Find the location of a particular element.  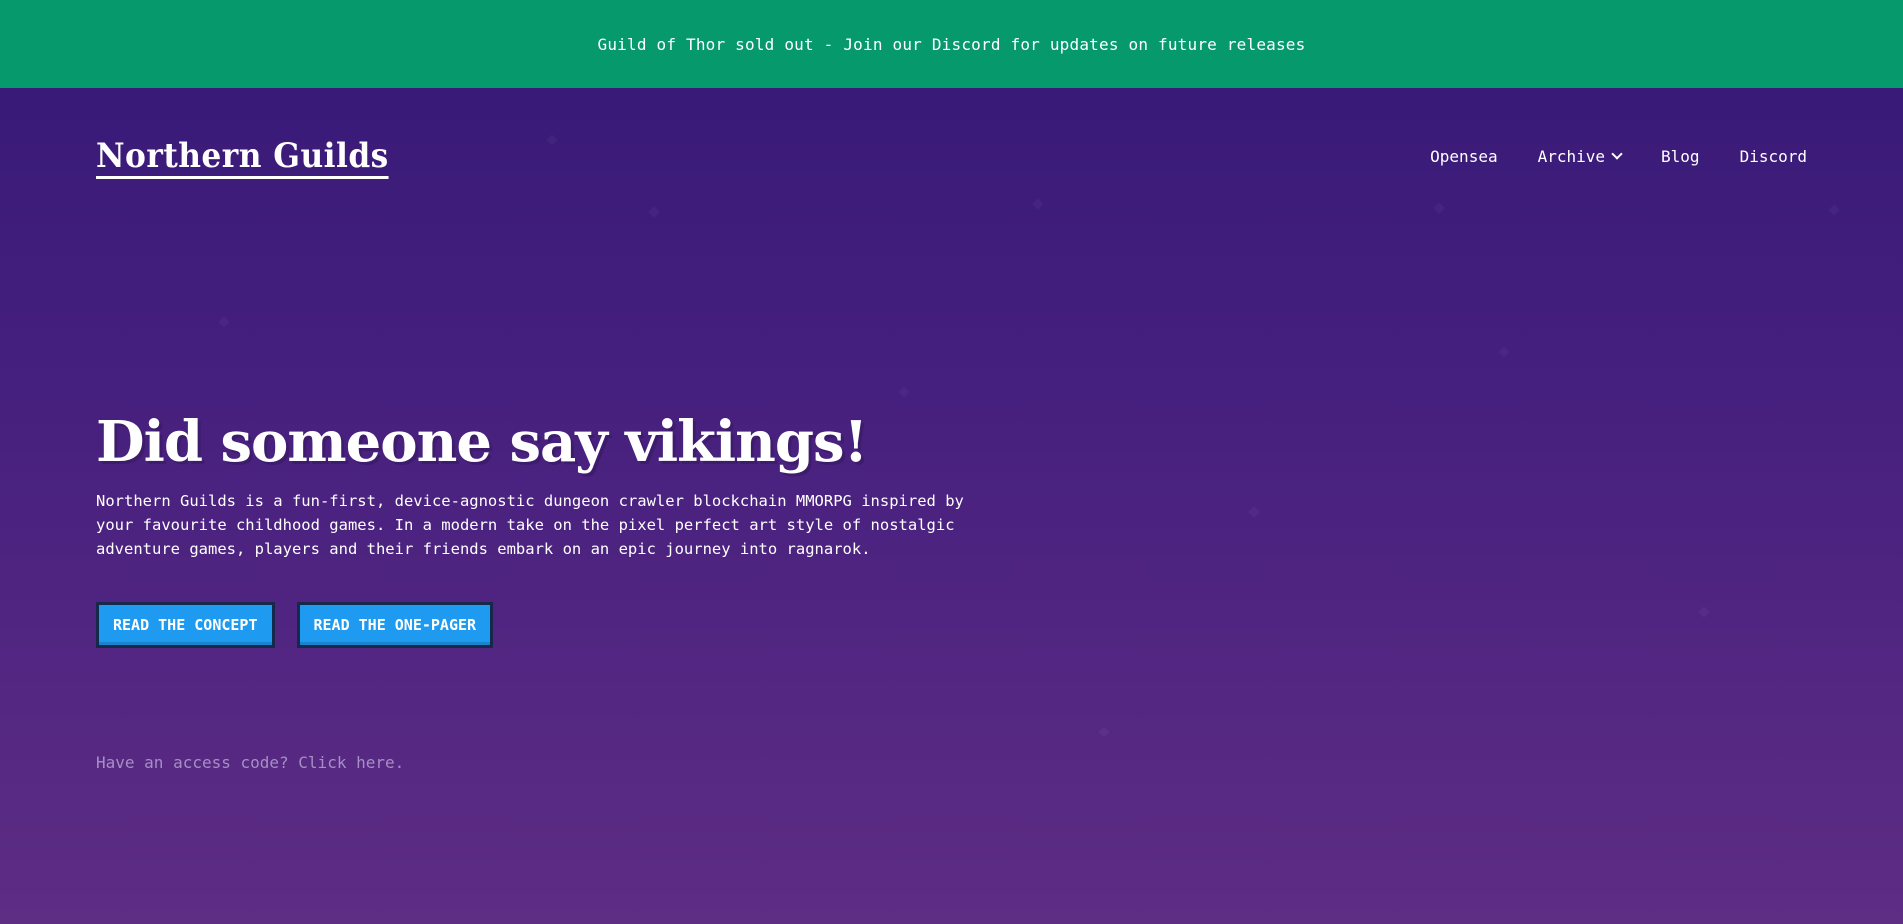

access-code-link: Have an access code? Click here. is located at coordinates (250, 762).